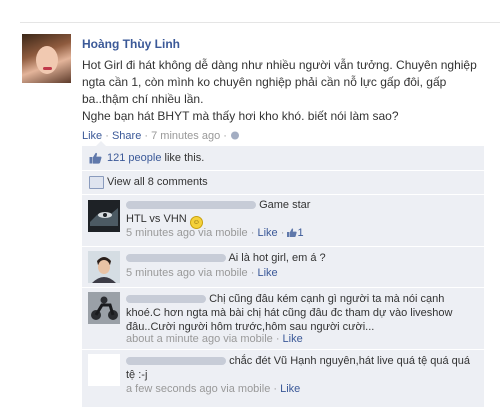  What do you see at coordinates (185, 136) in the screenshot?
I see `post-timestamp: 7 minutes ago` at bounding box center [185, 136].